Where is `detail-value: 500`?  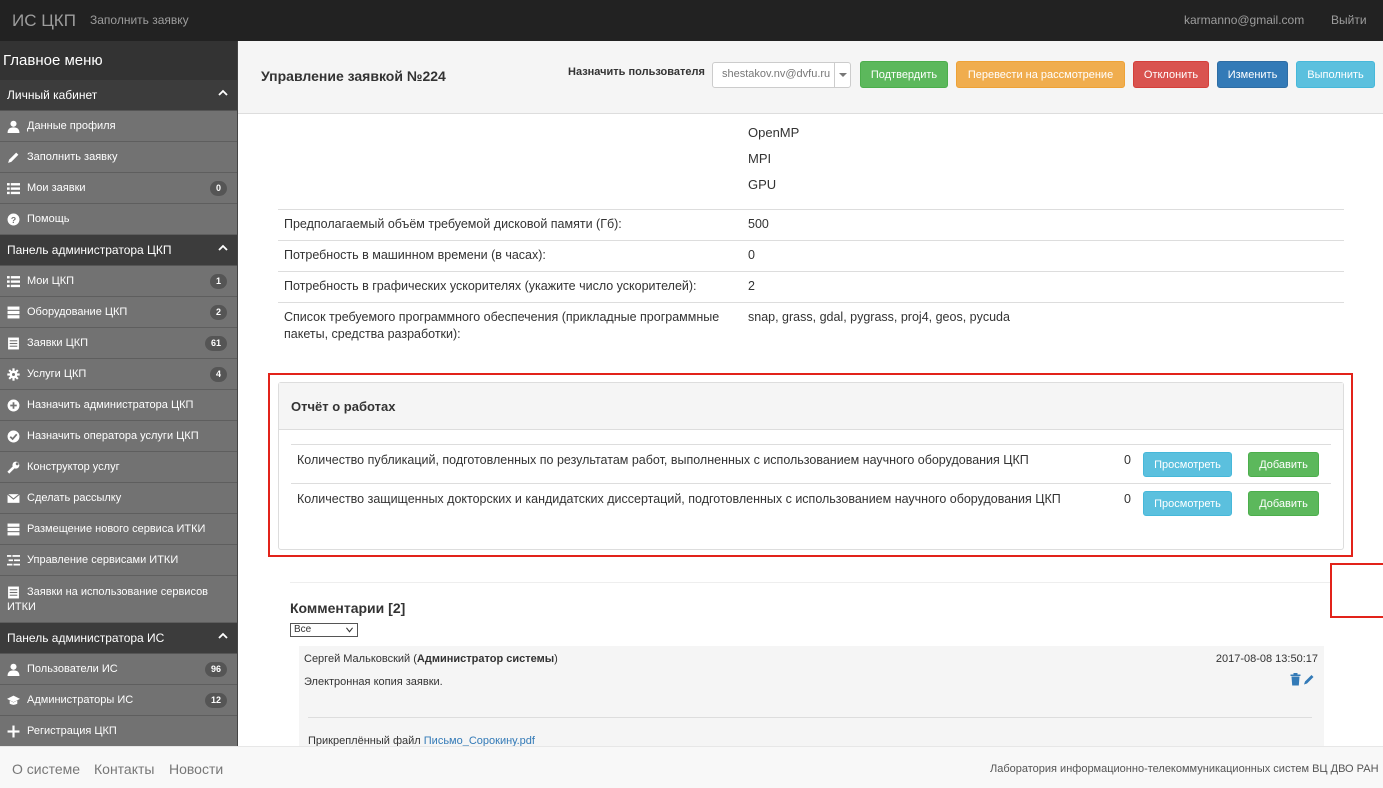 detail-value: 500 is located at coordinates (758, 224).